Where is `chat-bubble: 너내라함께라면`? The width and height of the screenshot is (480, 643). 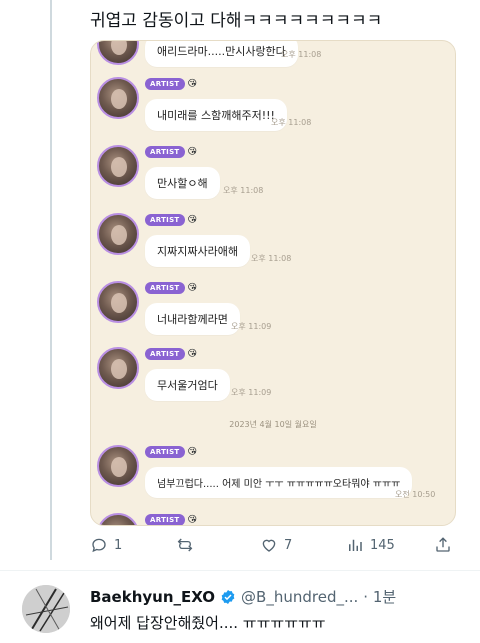 chat-bubble: 너내라함께라면 is located at coordinates (192, 319).